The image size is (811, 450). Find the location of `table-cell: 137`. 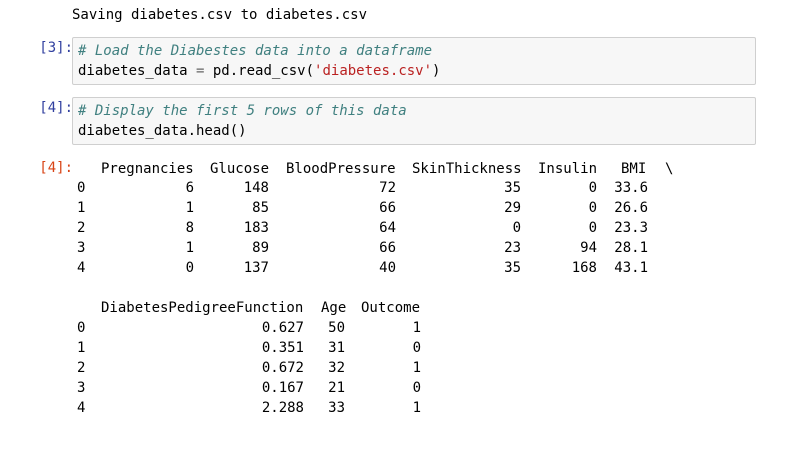

table-cell: 137 is located at coordinates (256, 268).